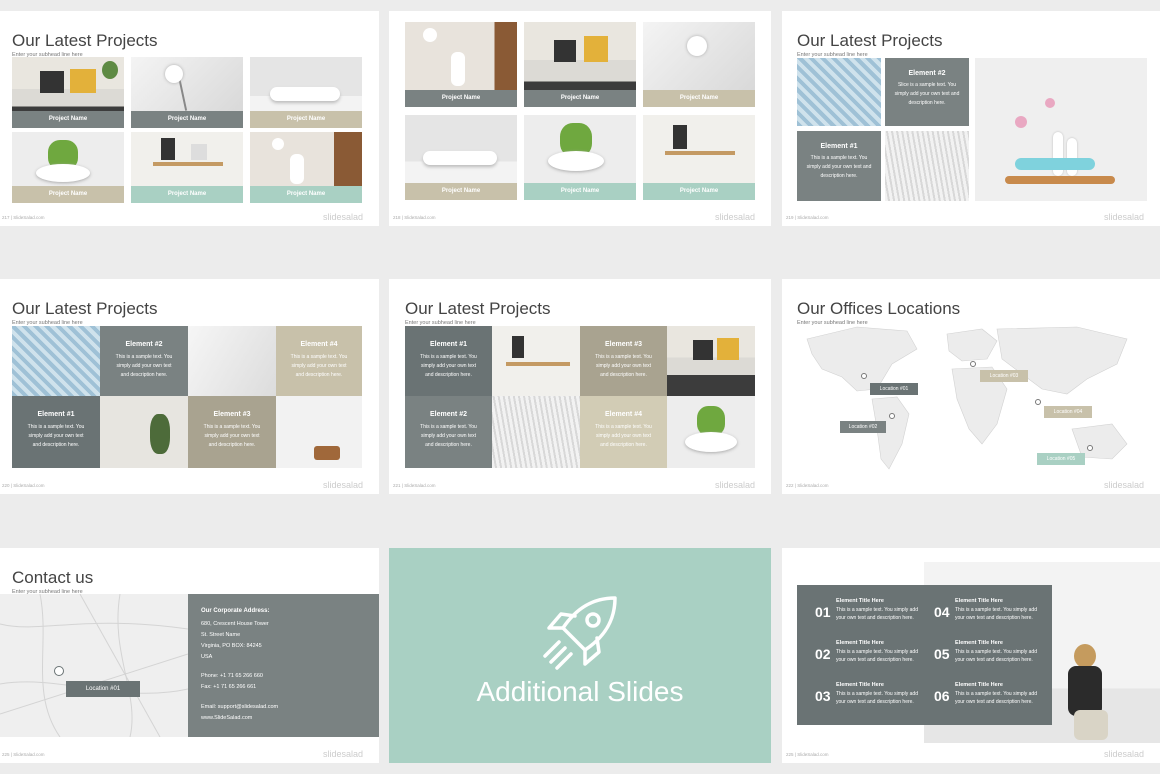 The image size is (1160, 774). I want to click on item-number: 01, so click(823, 612).